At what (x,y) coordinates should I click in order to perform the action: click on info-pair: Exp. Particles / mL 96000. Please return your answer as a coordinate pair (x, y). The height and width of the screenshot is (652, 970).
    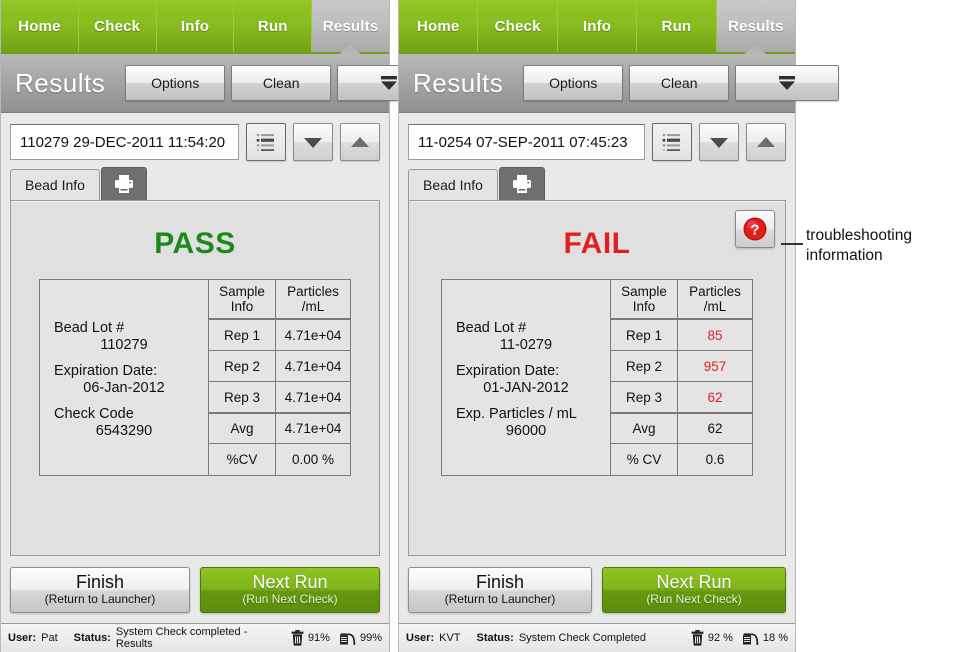
    Looking at the image, I should click on (526, 421).